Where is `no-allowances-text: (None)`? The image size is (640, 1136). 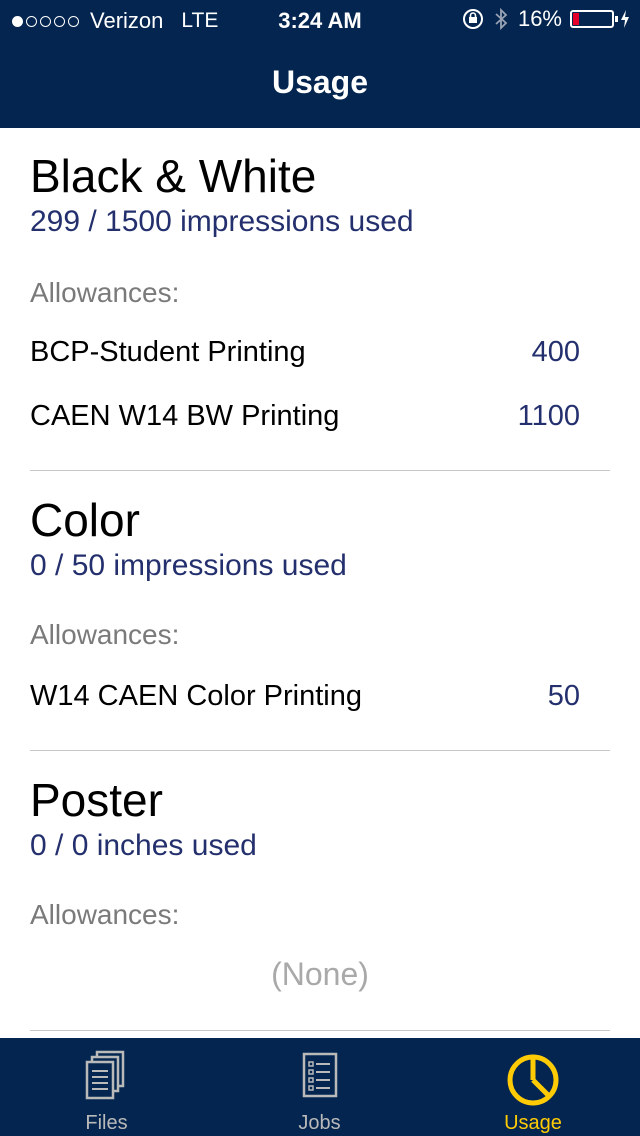 no-allowances-text: (None) is located at coordinates (320, 974).